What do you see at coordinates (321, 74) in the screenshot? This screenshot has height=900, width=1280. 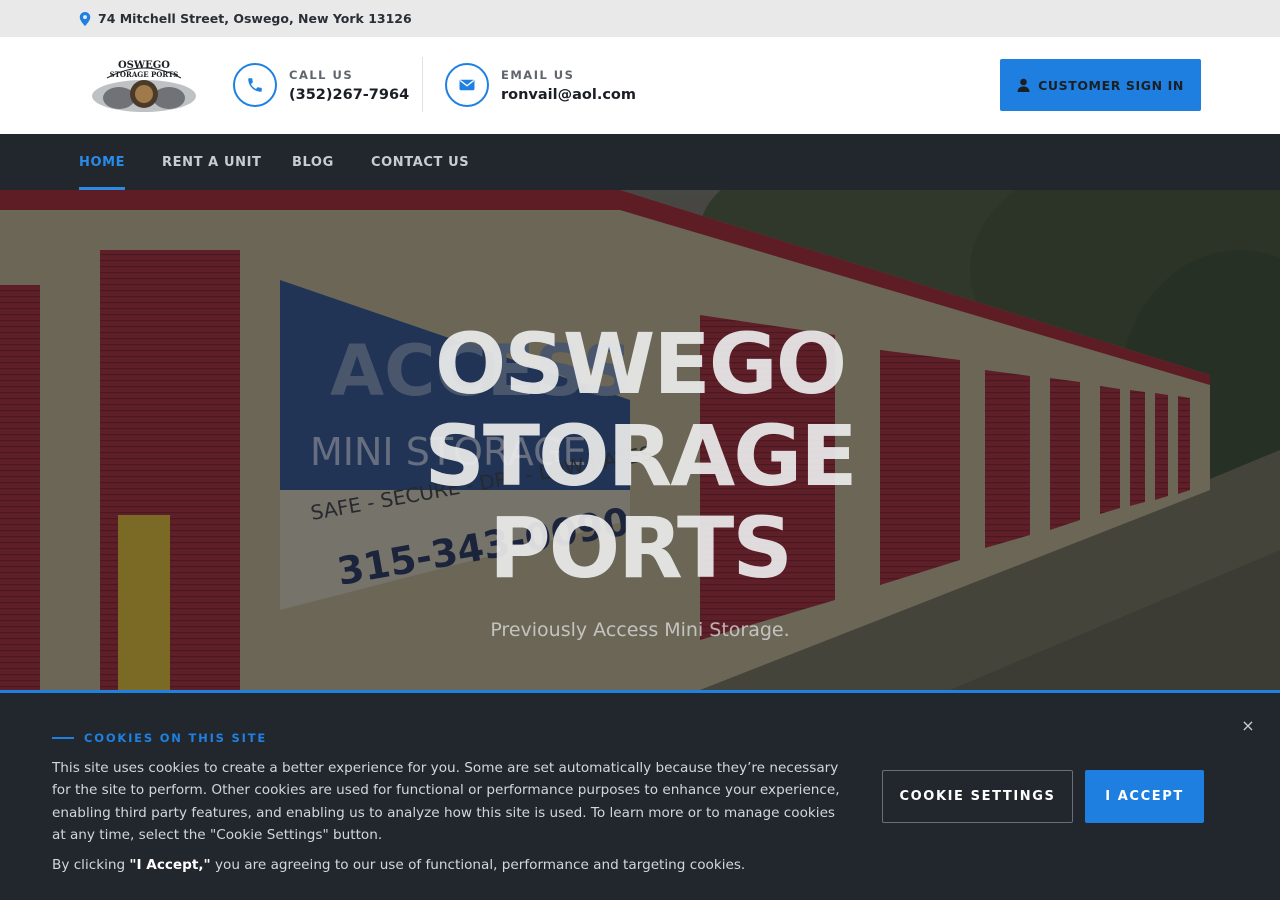 I see `call-us-label: CALL US` at bounding box center [321, 74].